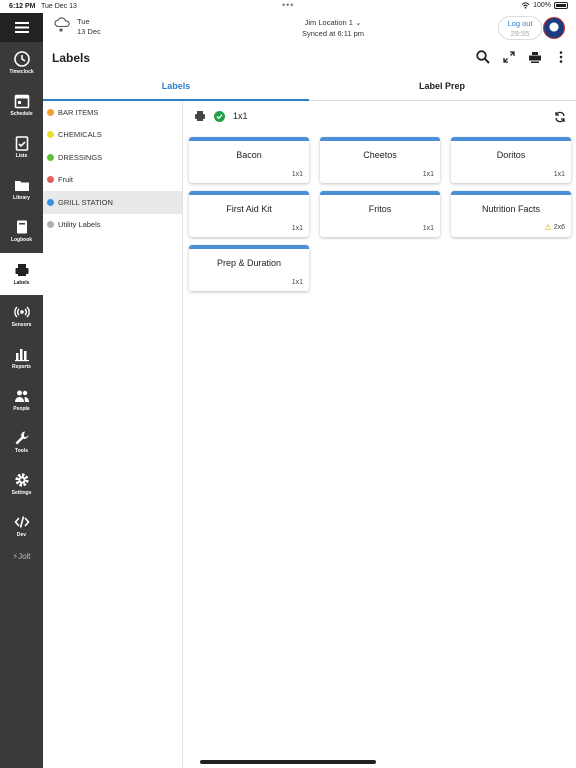  Describe the element at coordinates (333, 33) in the screenshot. I see `sync-status: Synced at 6:11 pm` at that location.